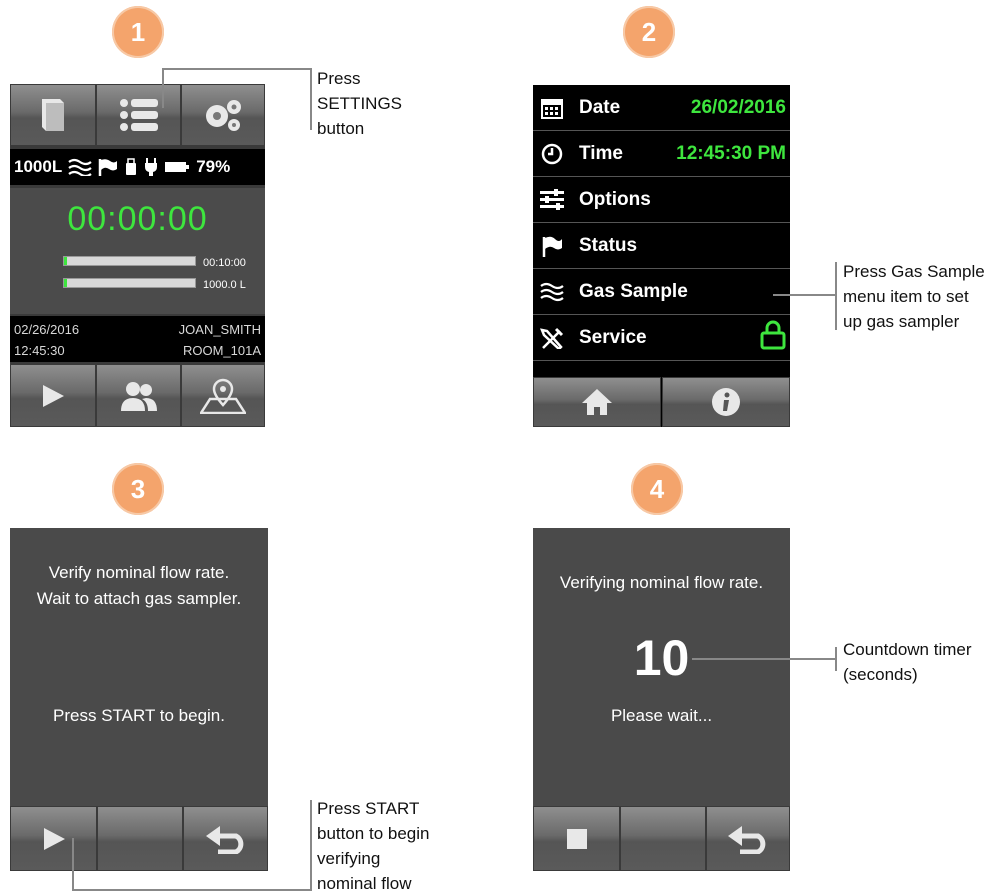 Image resolution: width=1001 pixels, height=896 pixels. What do you see at coordinates (65, 283) in the screenshot?
I see `volume-progress-fill` at bounding box center [65, 283].